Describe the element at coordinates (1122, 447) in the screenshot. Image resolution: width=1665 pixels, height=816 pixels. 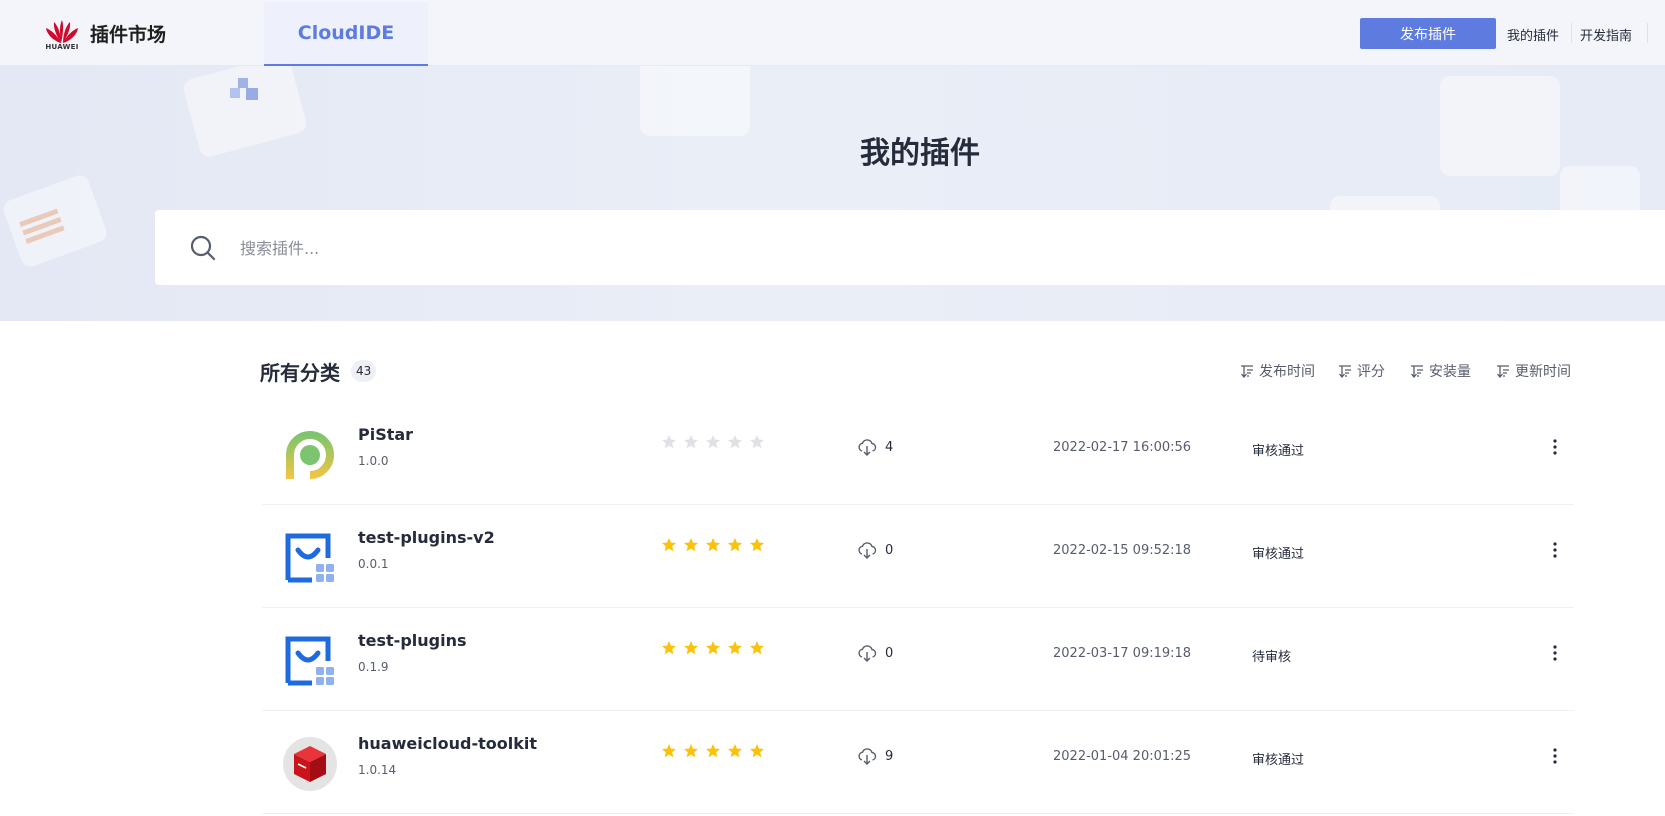
I see `publish-date: 2022-02-17 16:00:56` at that location.